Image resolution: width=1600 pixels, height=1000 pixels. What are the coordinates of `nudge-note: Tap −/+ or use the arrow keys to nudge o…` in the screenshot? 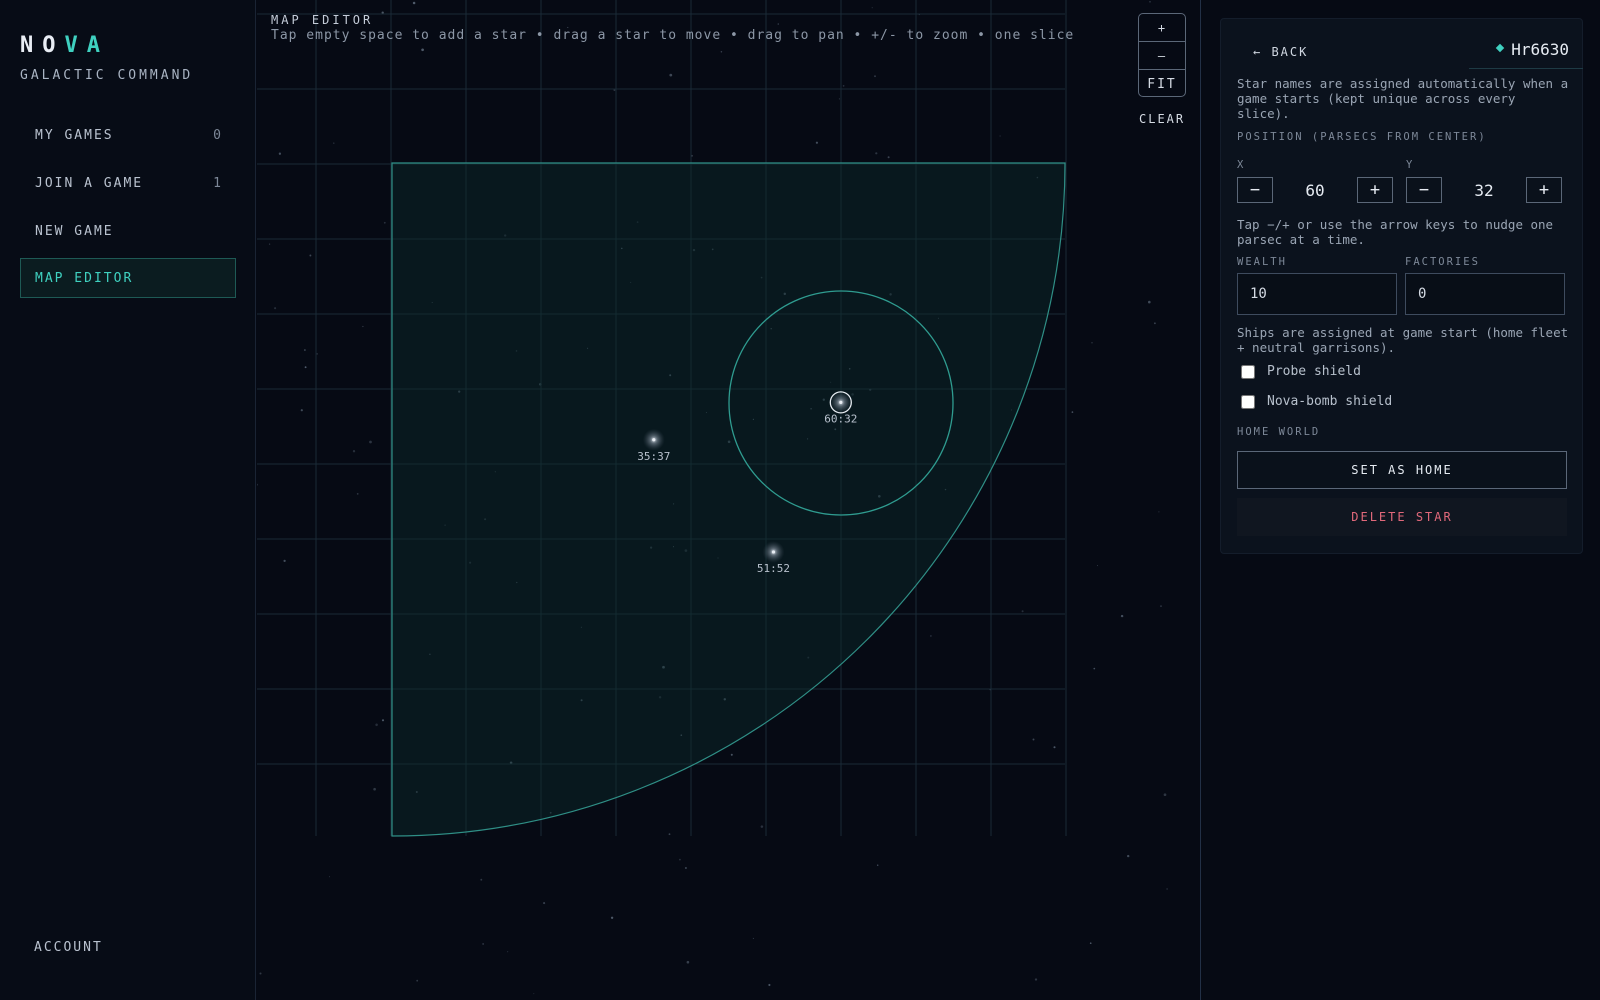 It's located at (1395, 232).